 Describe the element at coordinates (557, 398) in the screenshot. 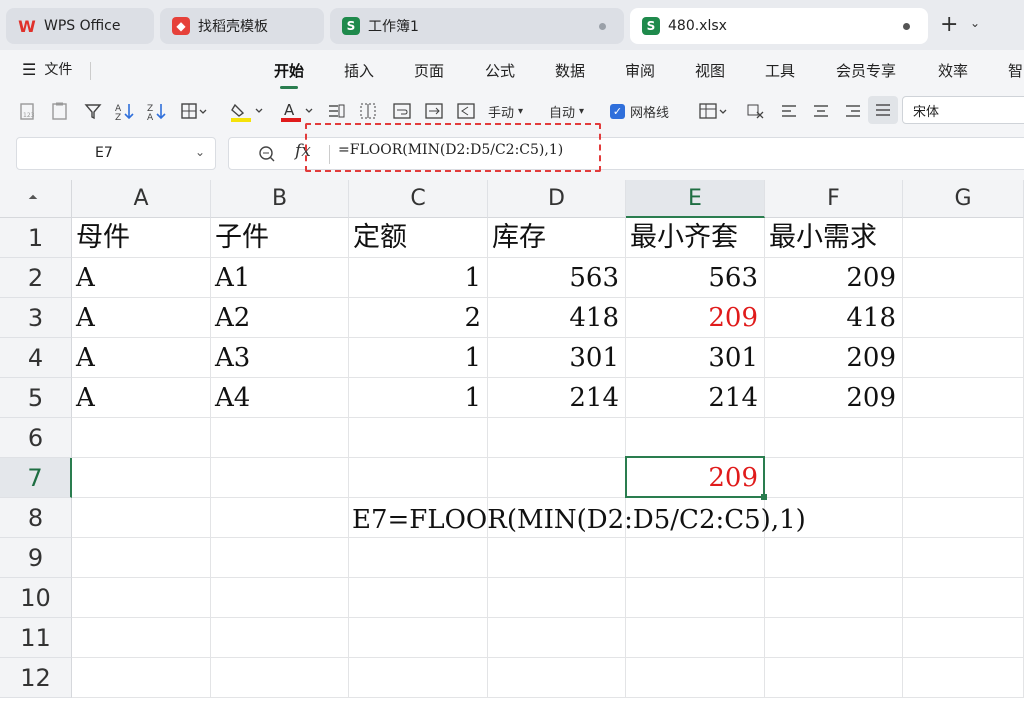

I see `cell-d5: 214` at that location.